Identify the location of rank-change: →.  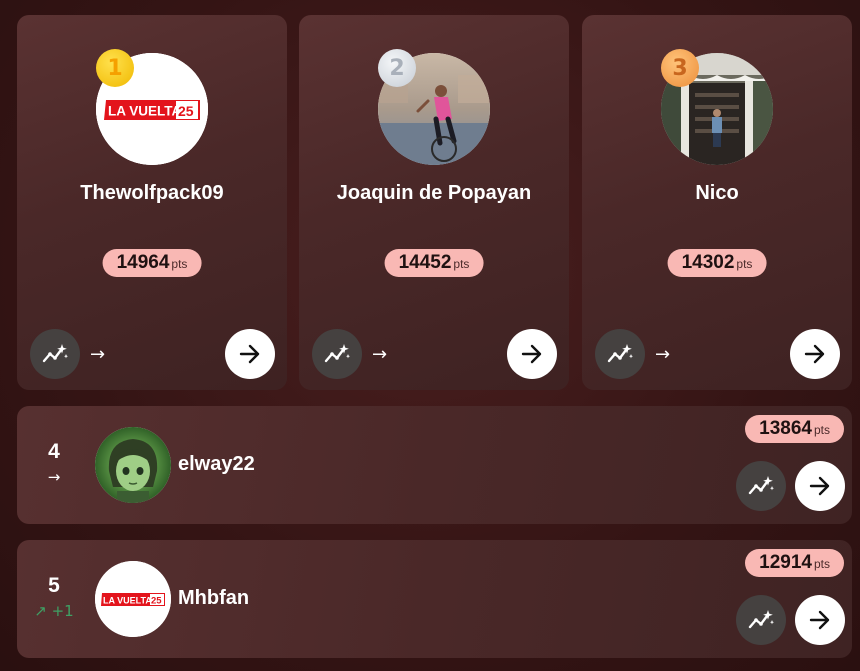
(54, 477).